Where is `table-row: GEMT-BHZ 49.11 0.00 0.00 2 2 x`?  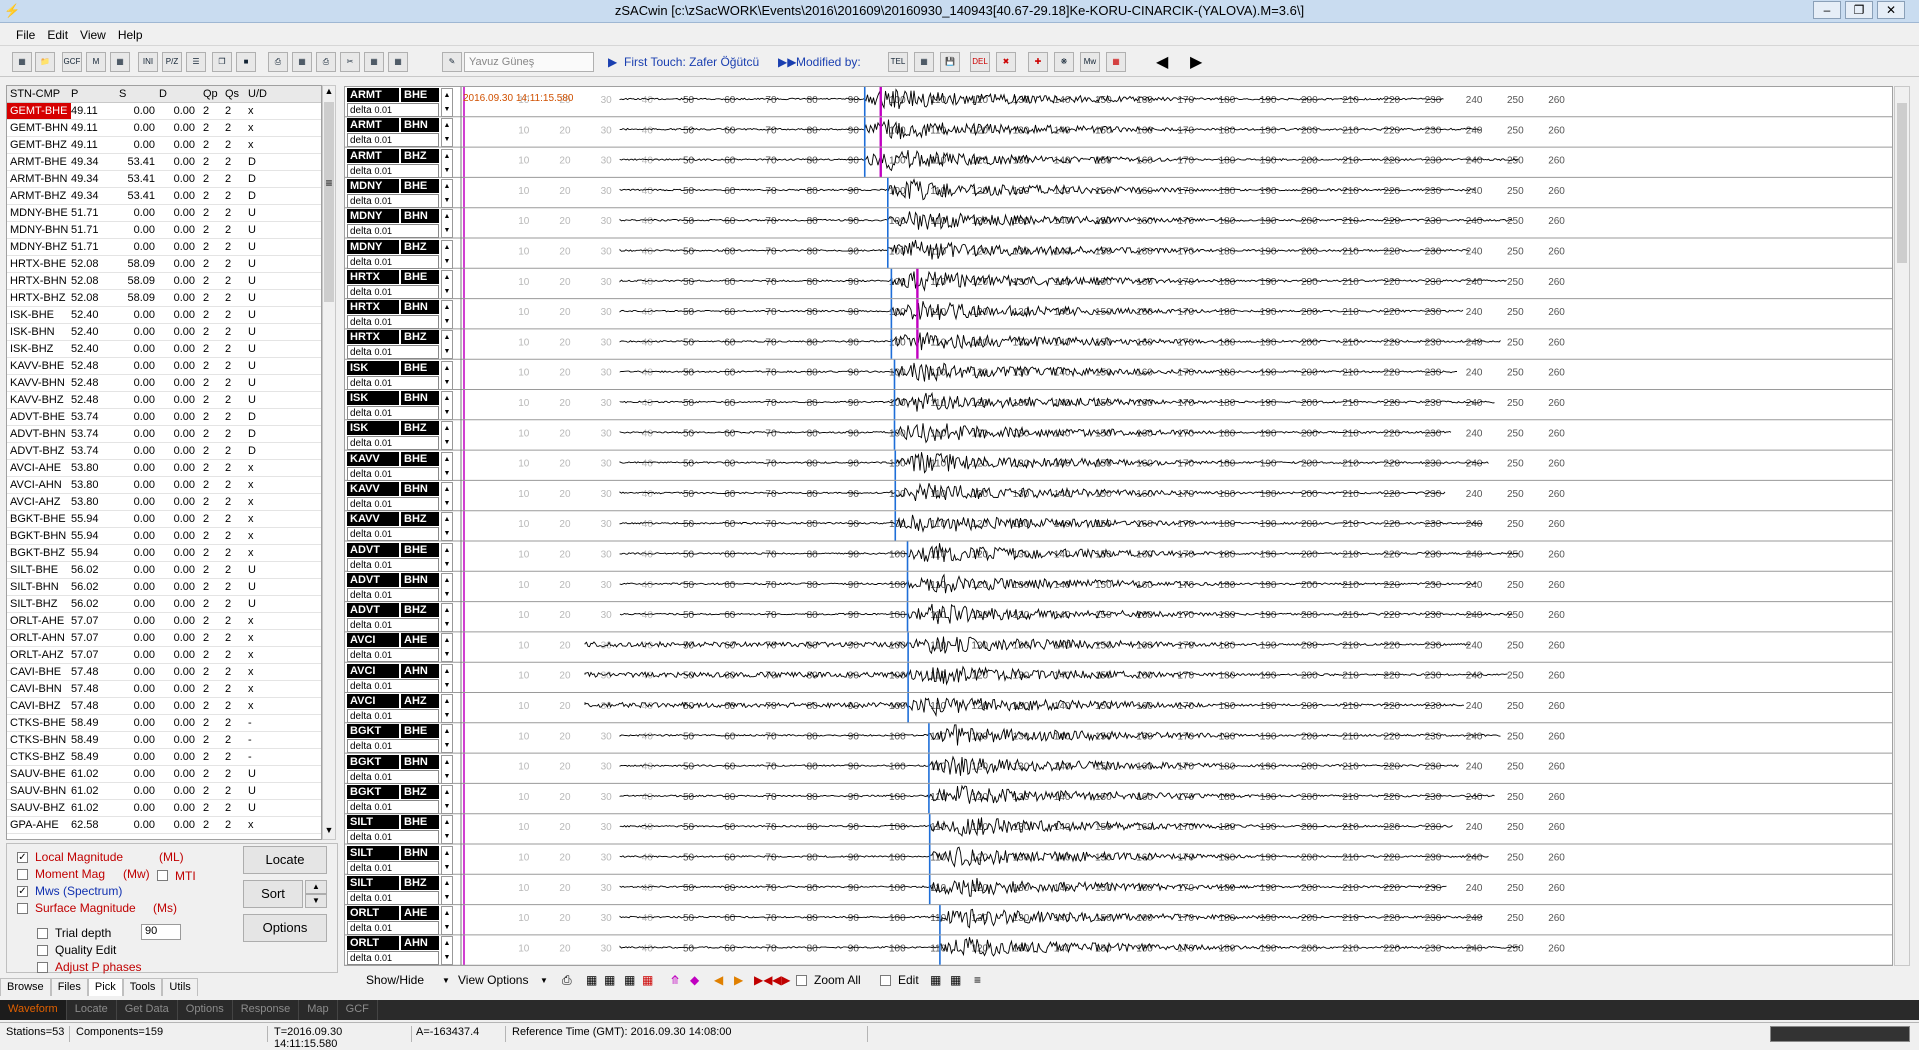
table-row: GEMT-BHZ 49.11 0.00 0.00 2 2 x is located at coordinates (164, 145).